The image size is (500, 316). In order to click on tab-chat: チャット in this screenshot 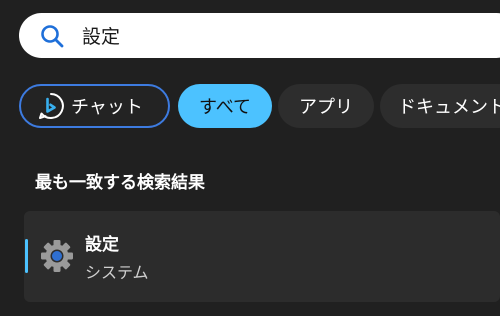, I will do `click(94, 106)`.